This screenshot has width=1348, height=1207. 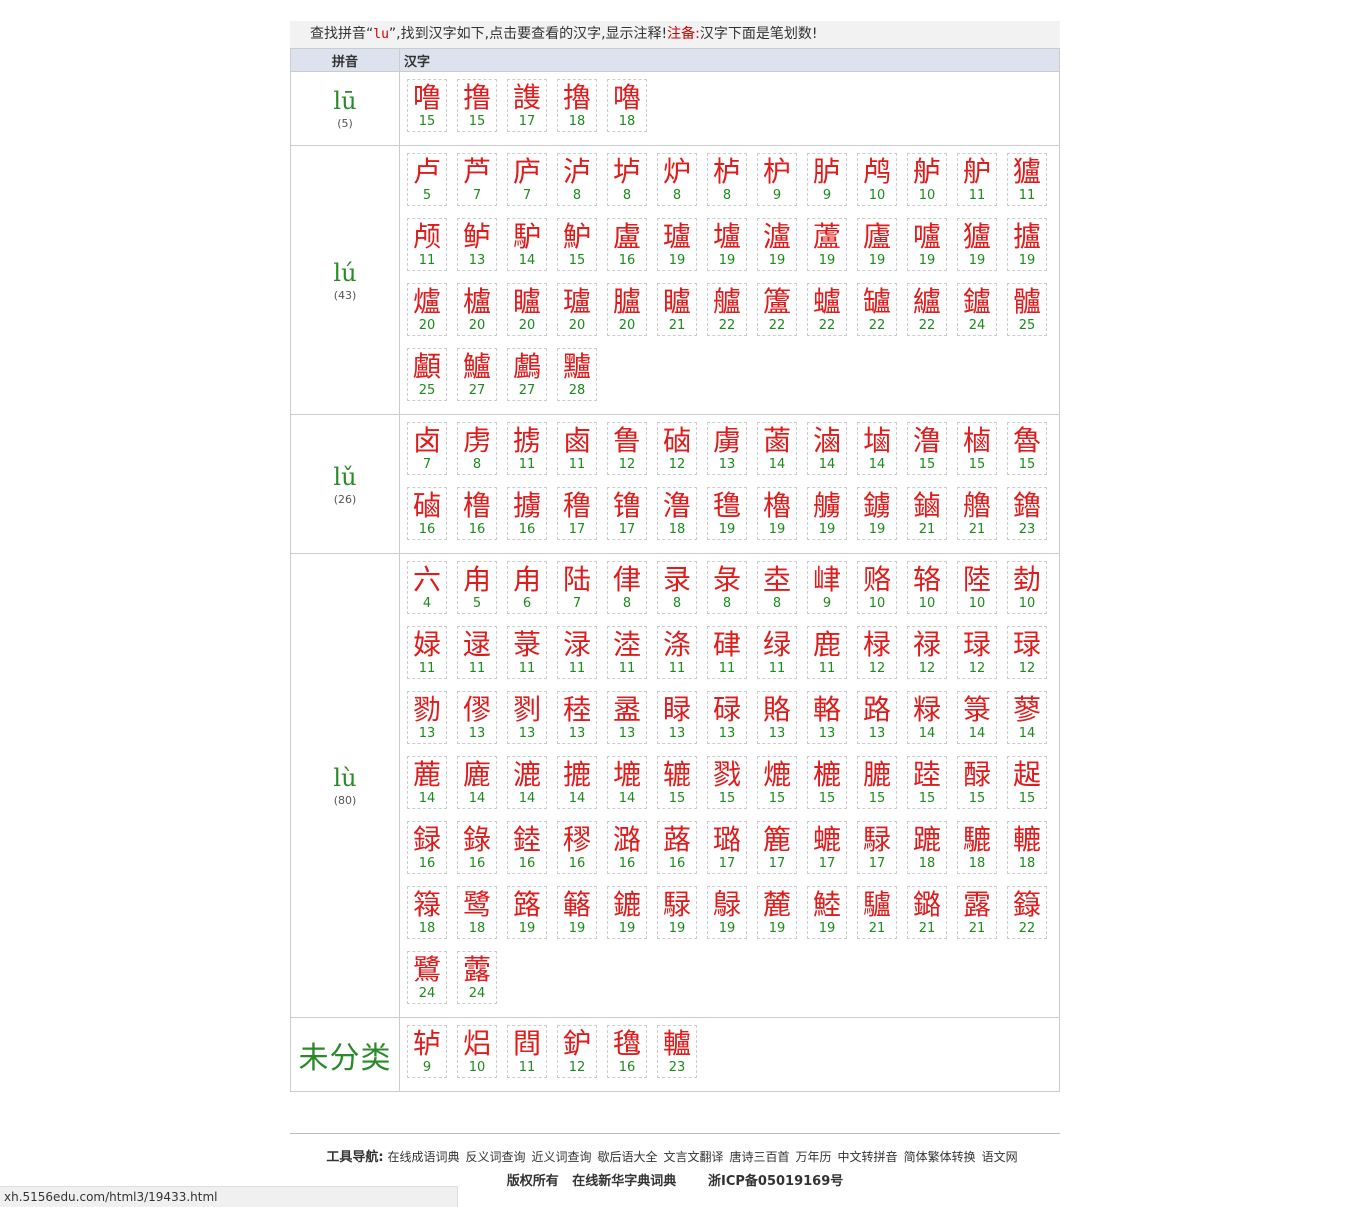 What do you see at coordinates (427, 374) in the screenshot?
I see `hanzi-link: 顱 25` at bounding box center [427, 374].